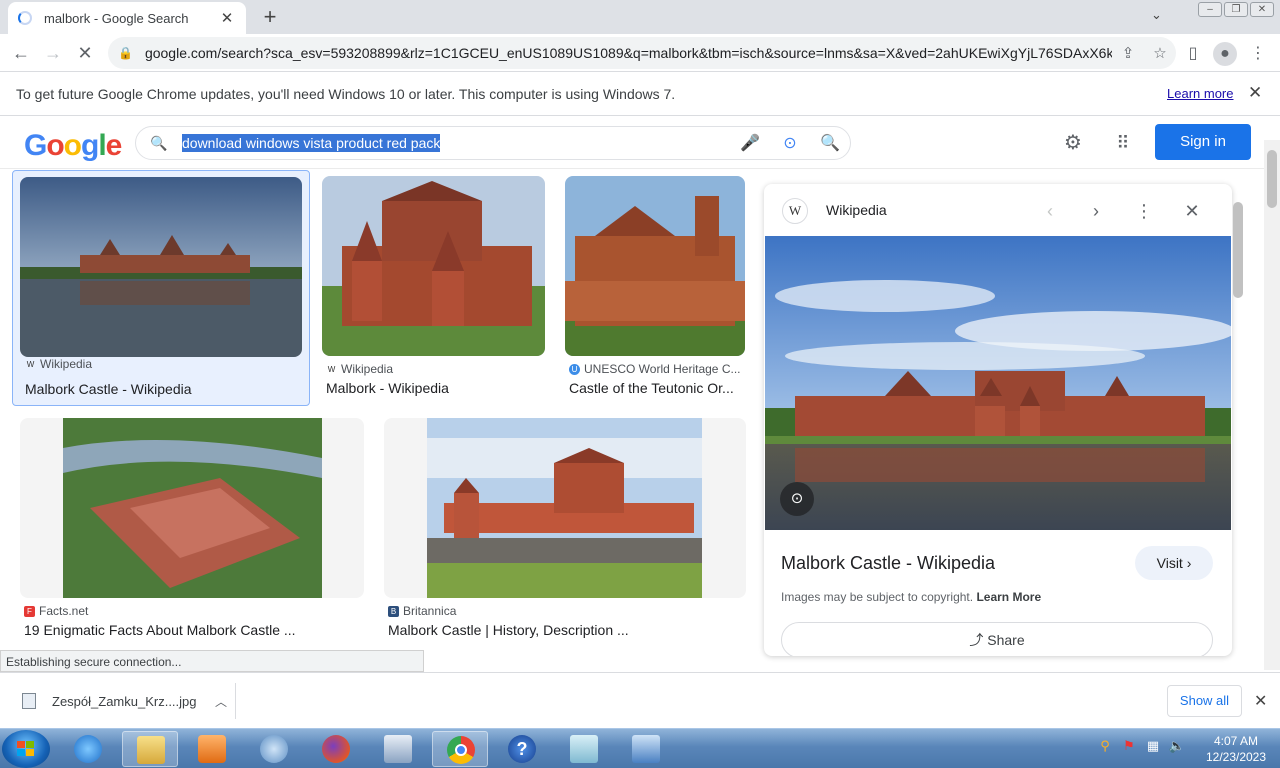 Image resolution: width=1280 pixels, height=768 pixels. I want to click on result-card: W Wikipedia Malbork Castle - Wikipedia, so click(161, 288).